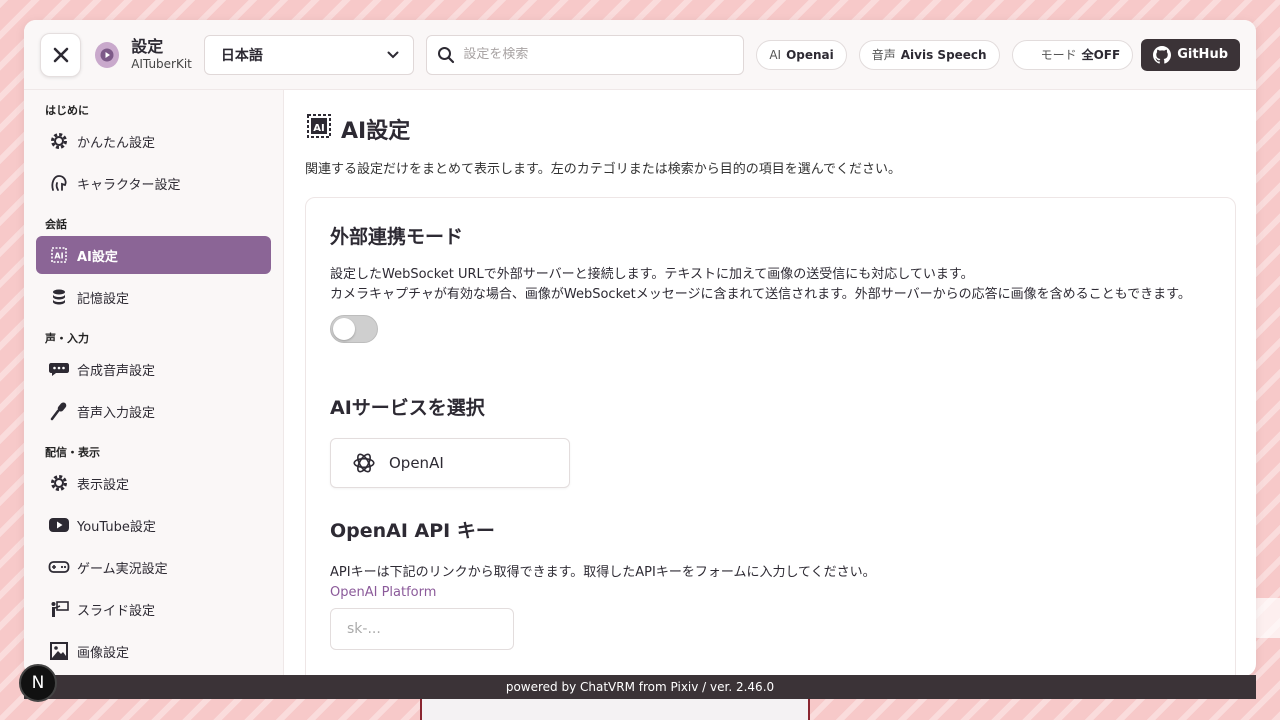  I want to click on close-icon, so click(60, 54).